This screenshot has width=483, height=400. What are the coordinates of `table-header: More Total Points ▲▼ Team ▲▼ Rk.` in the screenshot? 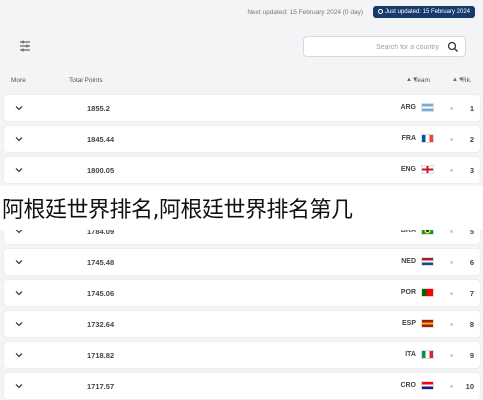 It's located at (241, 81).